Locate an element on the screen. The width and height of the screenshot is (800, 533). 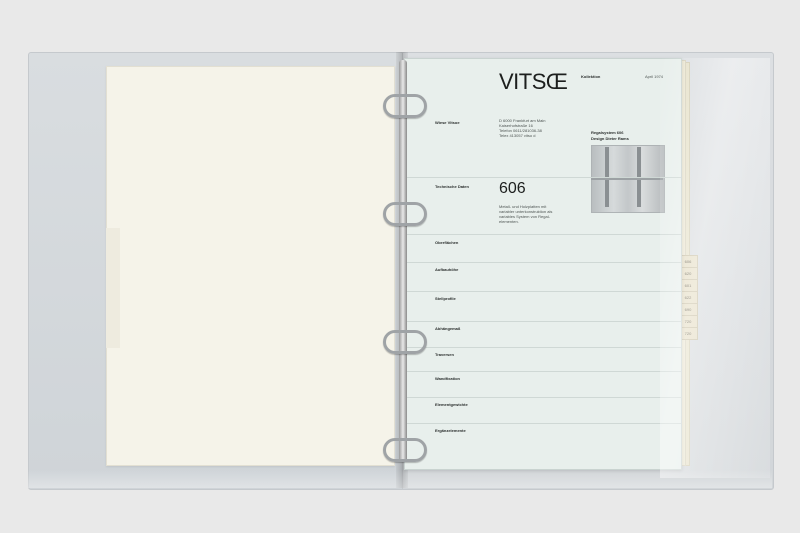
ring-mechanism-bar is located at coordinates (403, 261).